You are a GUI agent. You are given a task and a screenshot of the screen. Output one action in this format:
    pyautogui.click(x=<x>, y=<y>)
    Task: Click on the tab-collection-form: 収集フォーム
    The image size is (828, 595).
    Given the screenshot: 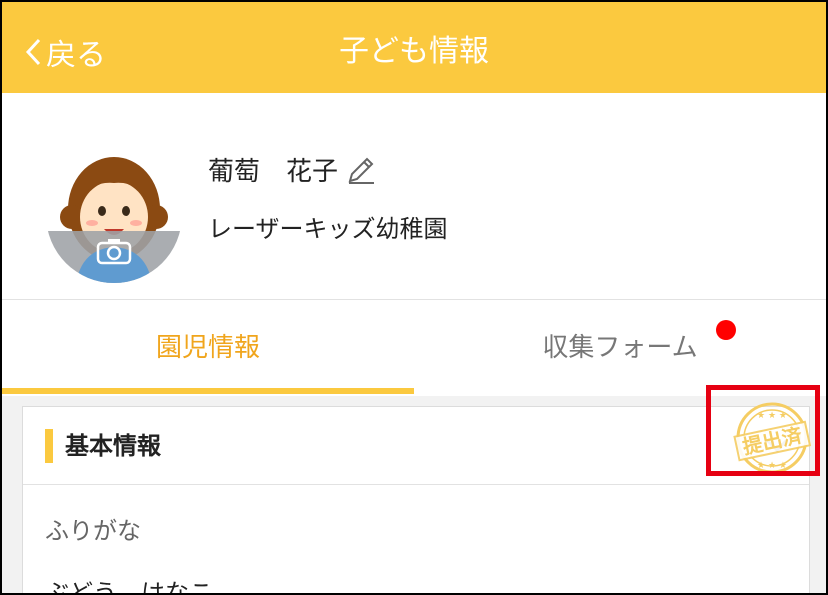 What is the action you would take?
    pyautogui.click(x=620, y=348)
    